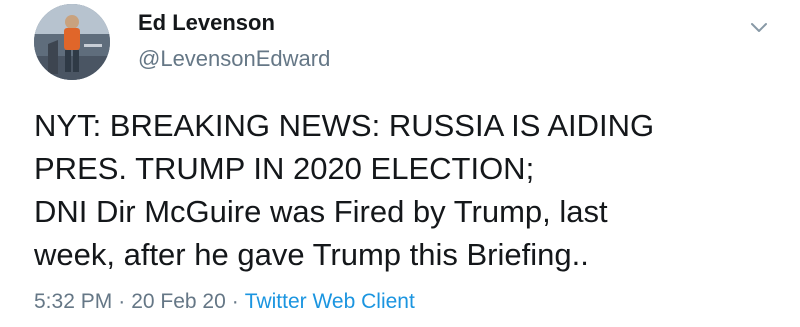 This screenshot has height=327, width=800. I want to click on tweet-time: 5:32 PM, so click(73, 301).